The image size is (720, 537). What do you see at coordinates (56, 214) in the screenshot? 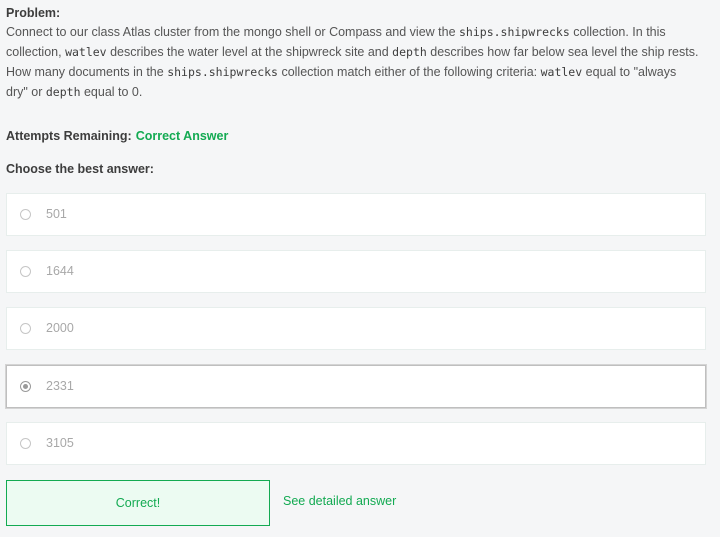
I see `answer-option-label: 501` at bounding box center [56, 214].